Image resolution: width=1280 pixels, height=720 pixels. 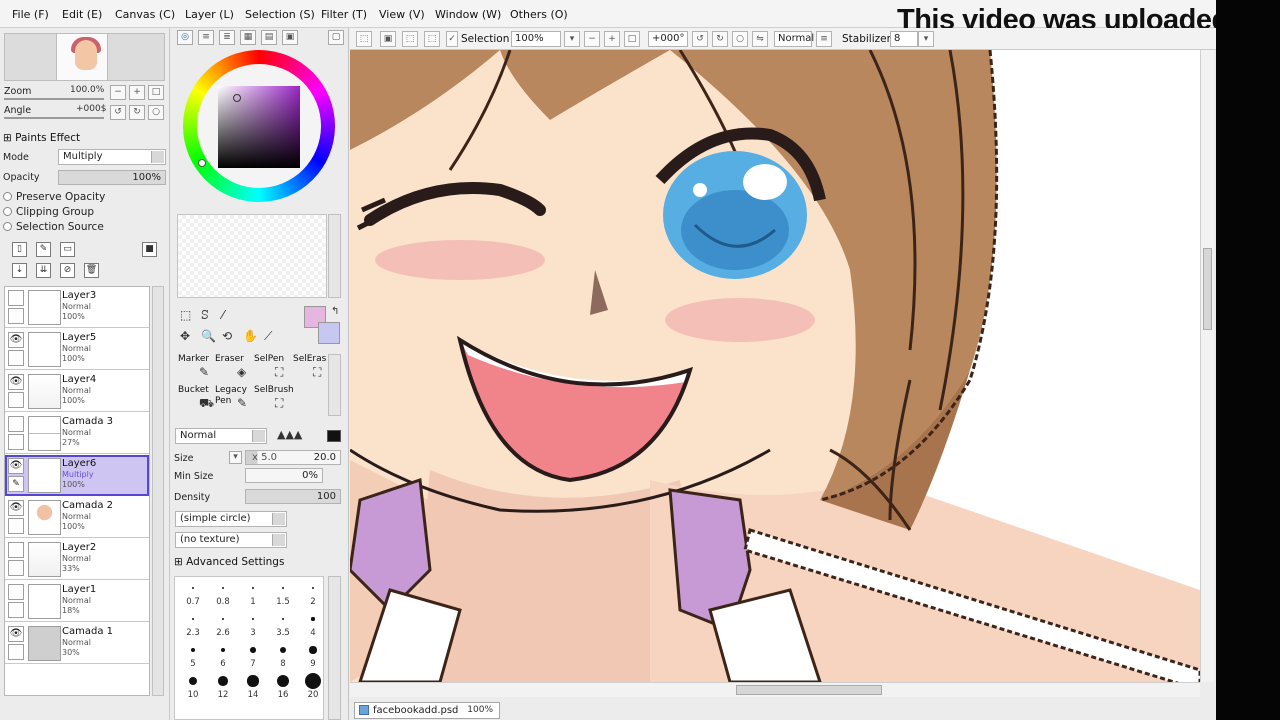 I want to click on menu-view: View (V), so click(x=402, y=14).